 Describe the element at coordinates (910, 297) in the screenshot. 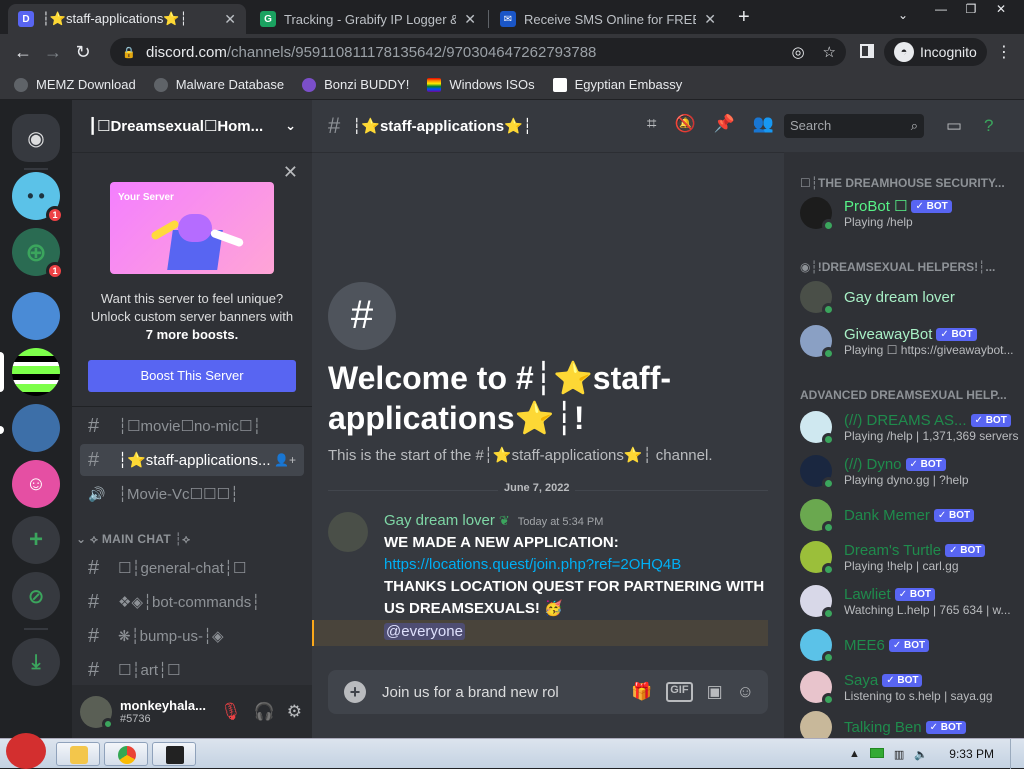

I see `member-item: Gay dream lover` at that location.